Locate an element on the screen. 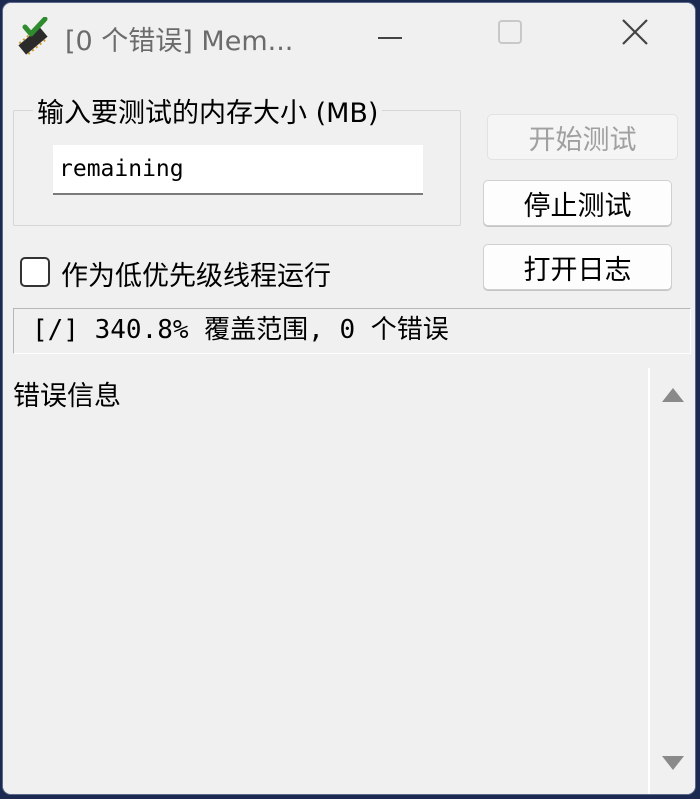 The image size is (700, 799). maximize-icon is located at coordinates (510, 34).